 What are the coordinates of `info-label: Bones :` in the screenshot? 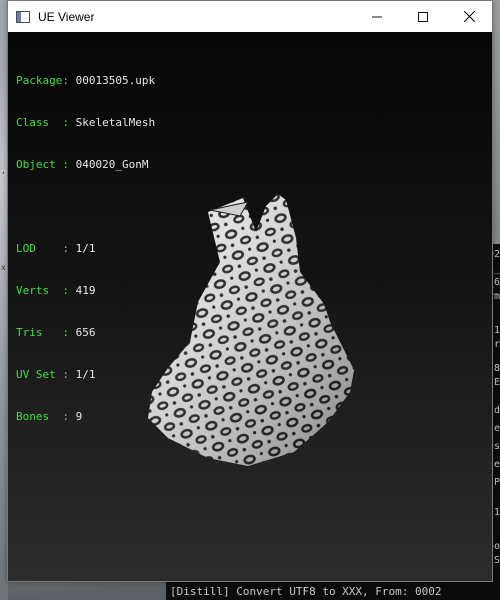 It's located at (46, 416).